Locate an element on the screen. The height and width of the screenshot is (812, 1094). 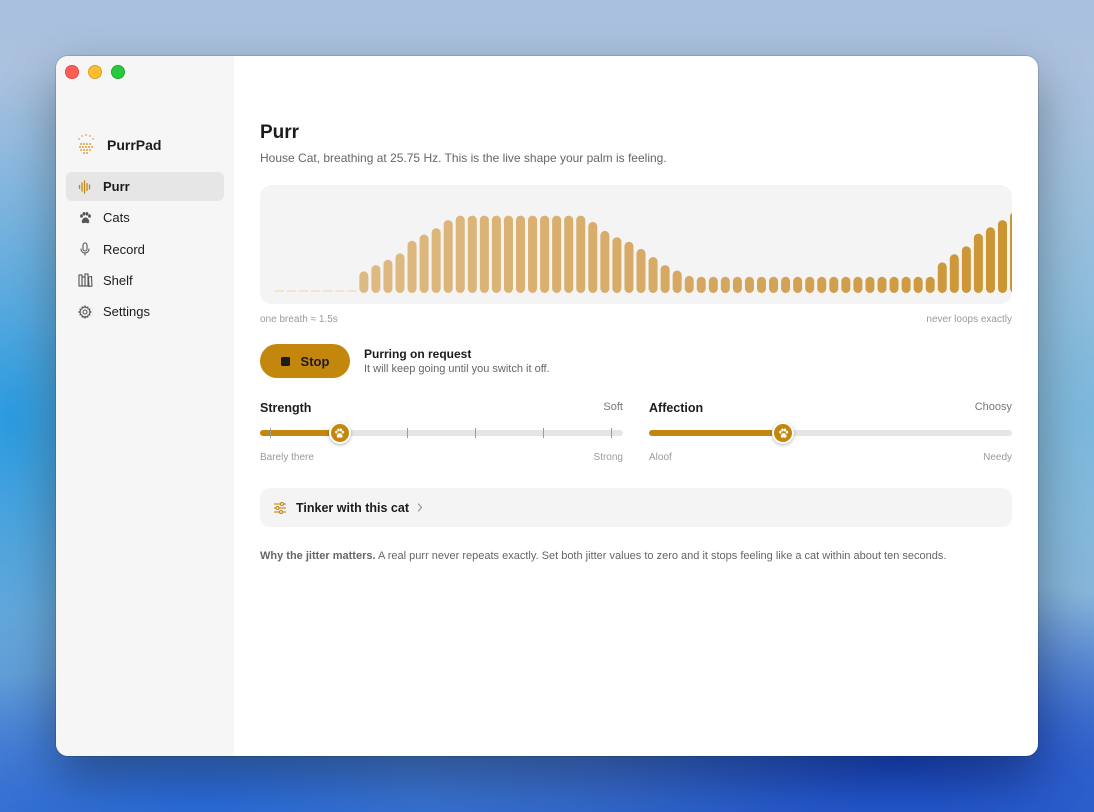
page-title: Purr is located at coordinates (280, 132).